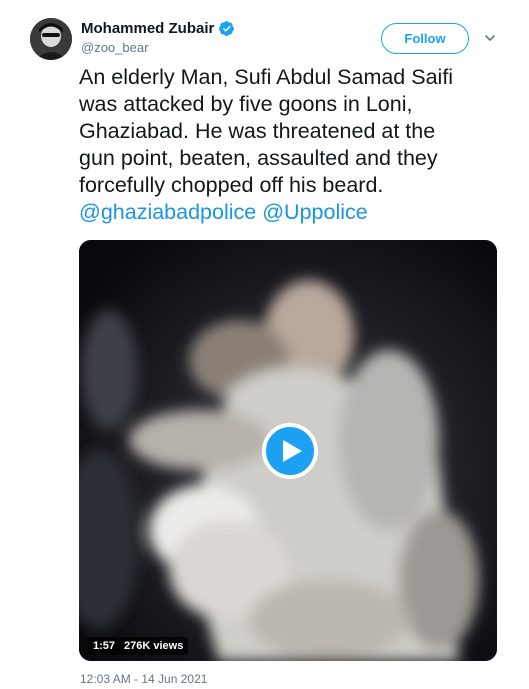 Image resolution: width=529 pixels, height=689 pixels. Describe the element at coordinates (425, 38) in the screenshot. I see `follow-button: Follow` at that location.